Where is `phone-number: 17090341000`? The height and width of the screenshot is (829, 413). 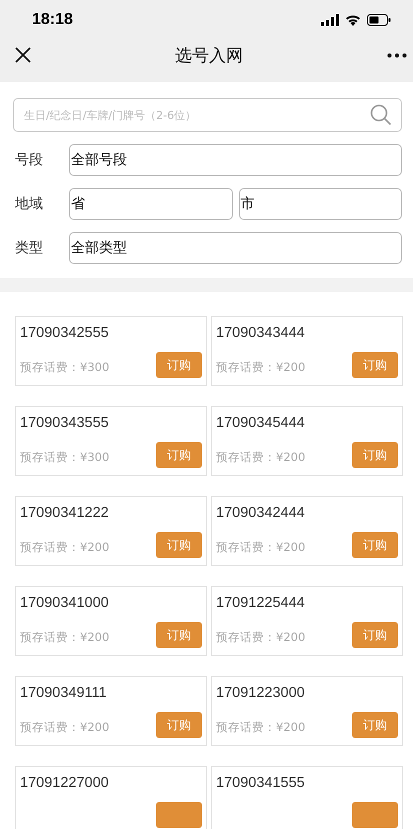 phone-number: 17090341000 is located at coordinates (65, 603).